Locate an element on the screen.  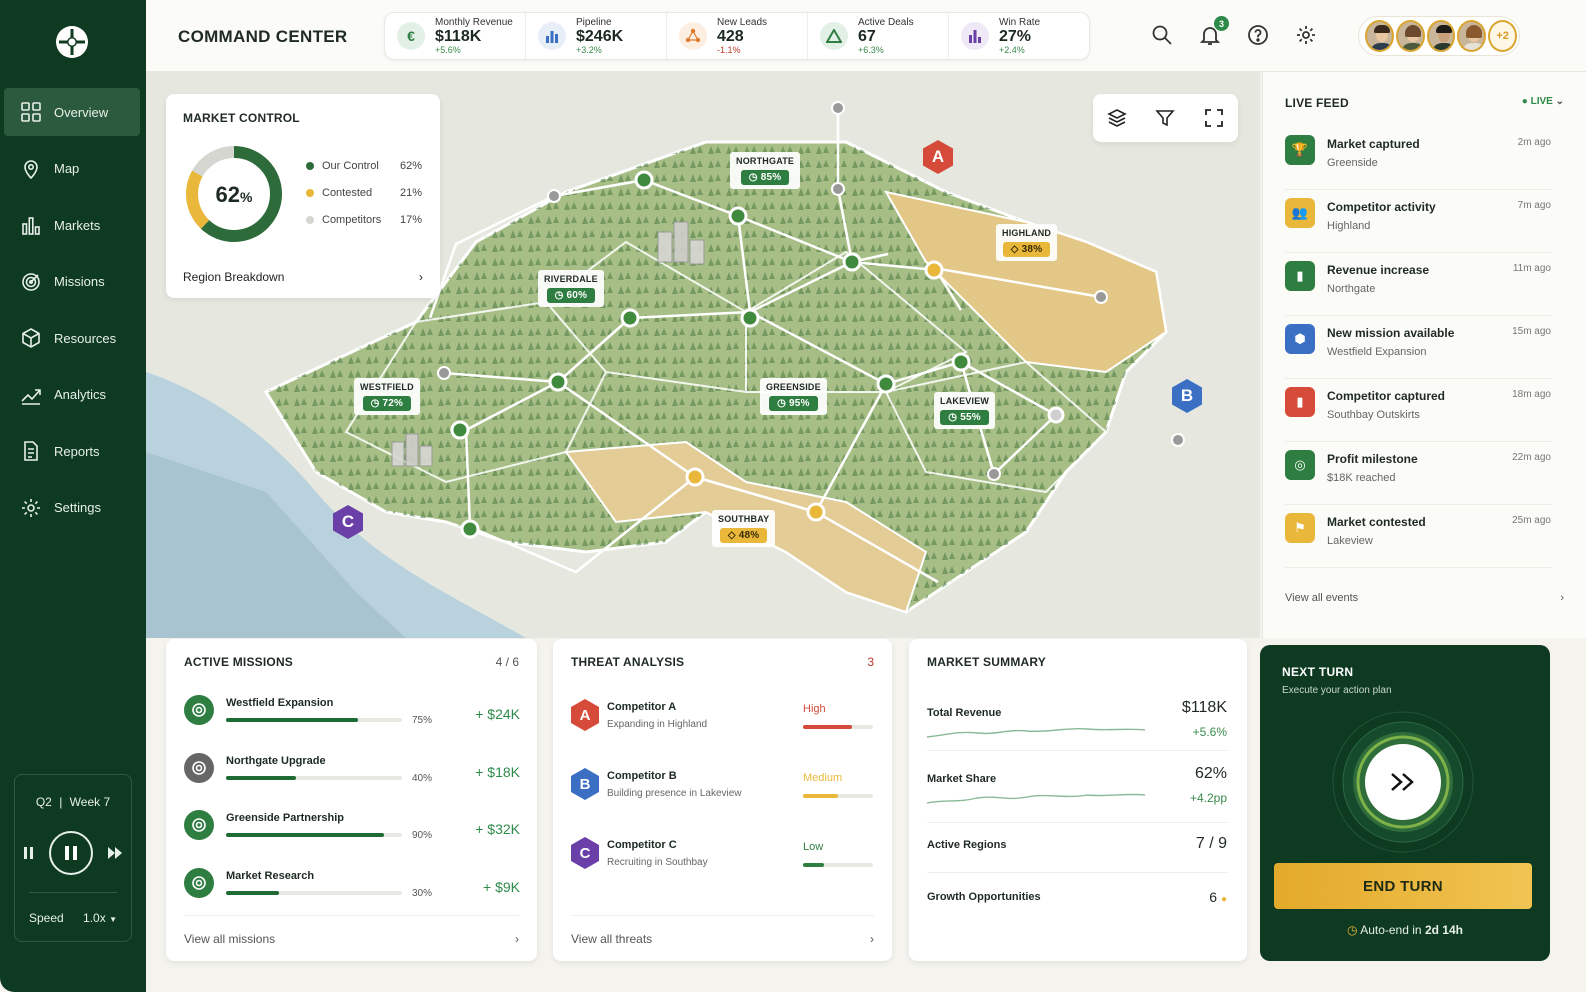
notifications-button: 3 is located at coordinates (1214, 31).